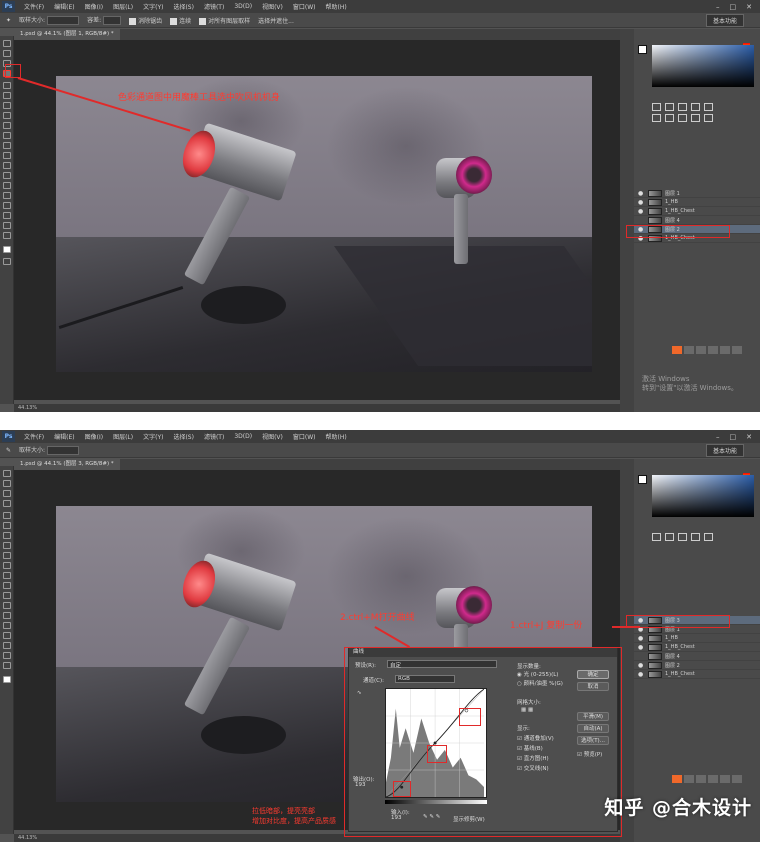 The image size is (760, 842). I want to click on menu-help: 帮助(H), so click(336, 6).